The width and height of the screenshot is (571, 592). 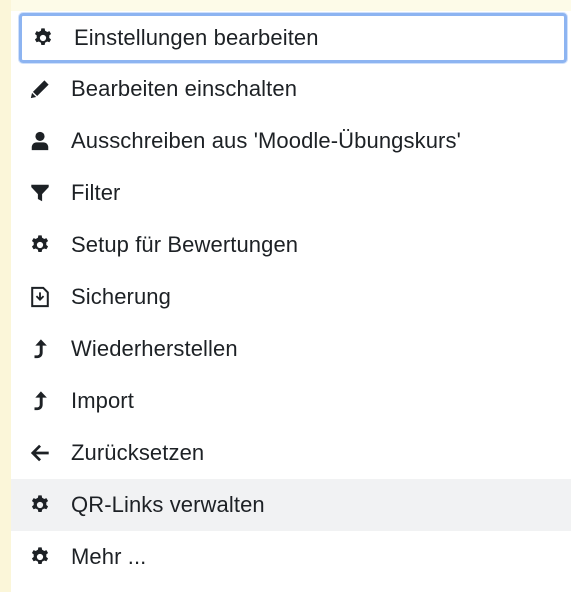 I want to click on menu-item-label: Import, so click(x=102, y=400).